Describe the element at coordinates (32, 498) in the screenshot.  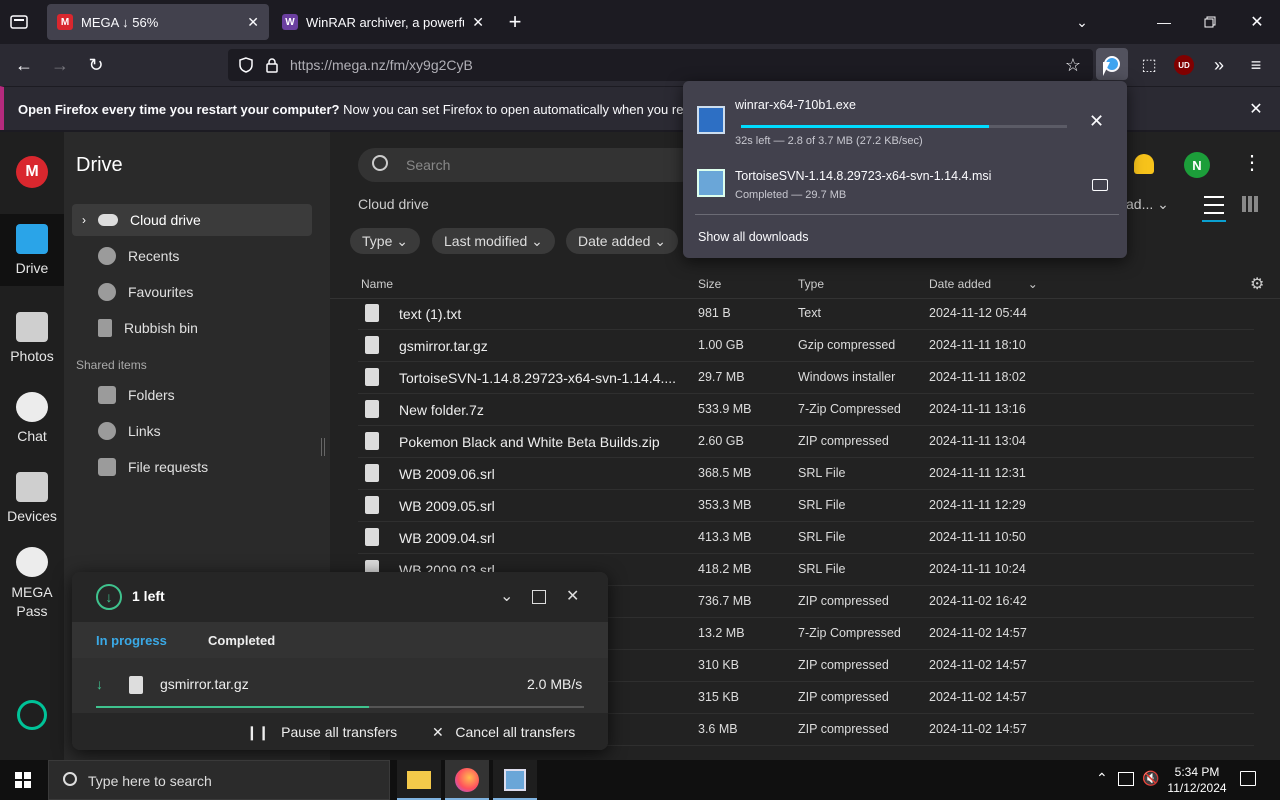
I see `rail-devices: Devices` at that location.